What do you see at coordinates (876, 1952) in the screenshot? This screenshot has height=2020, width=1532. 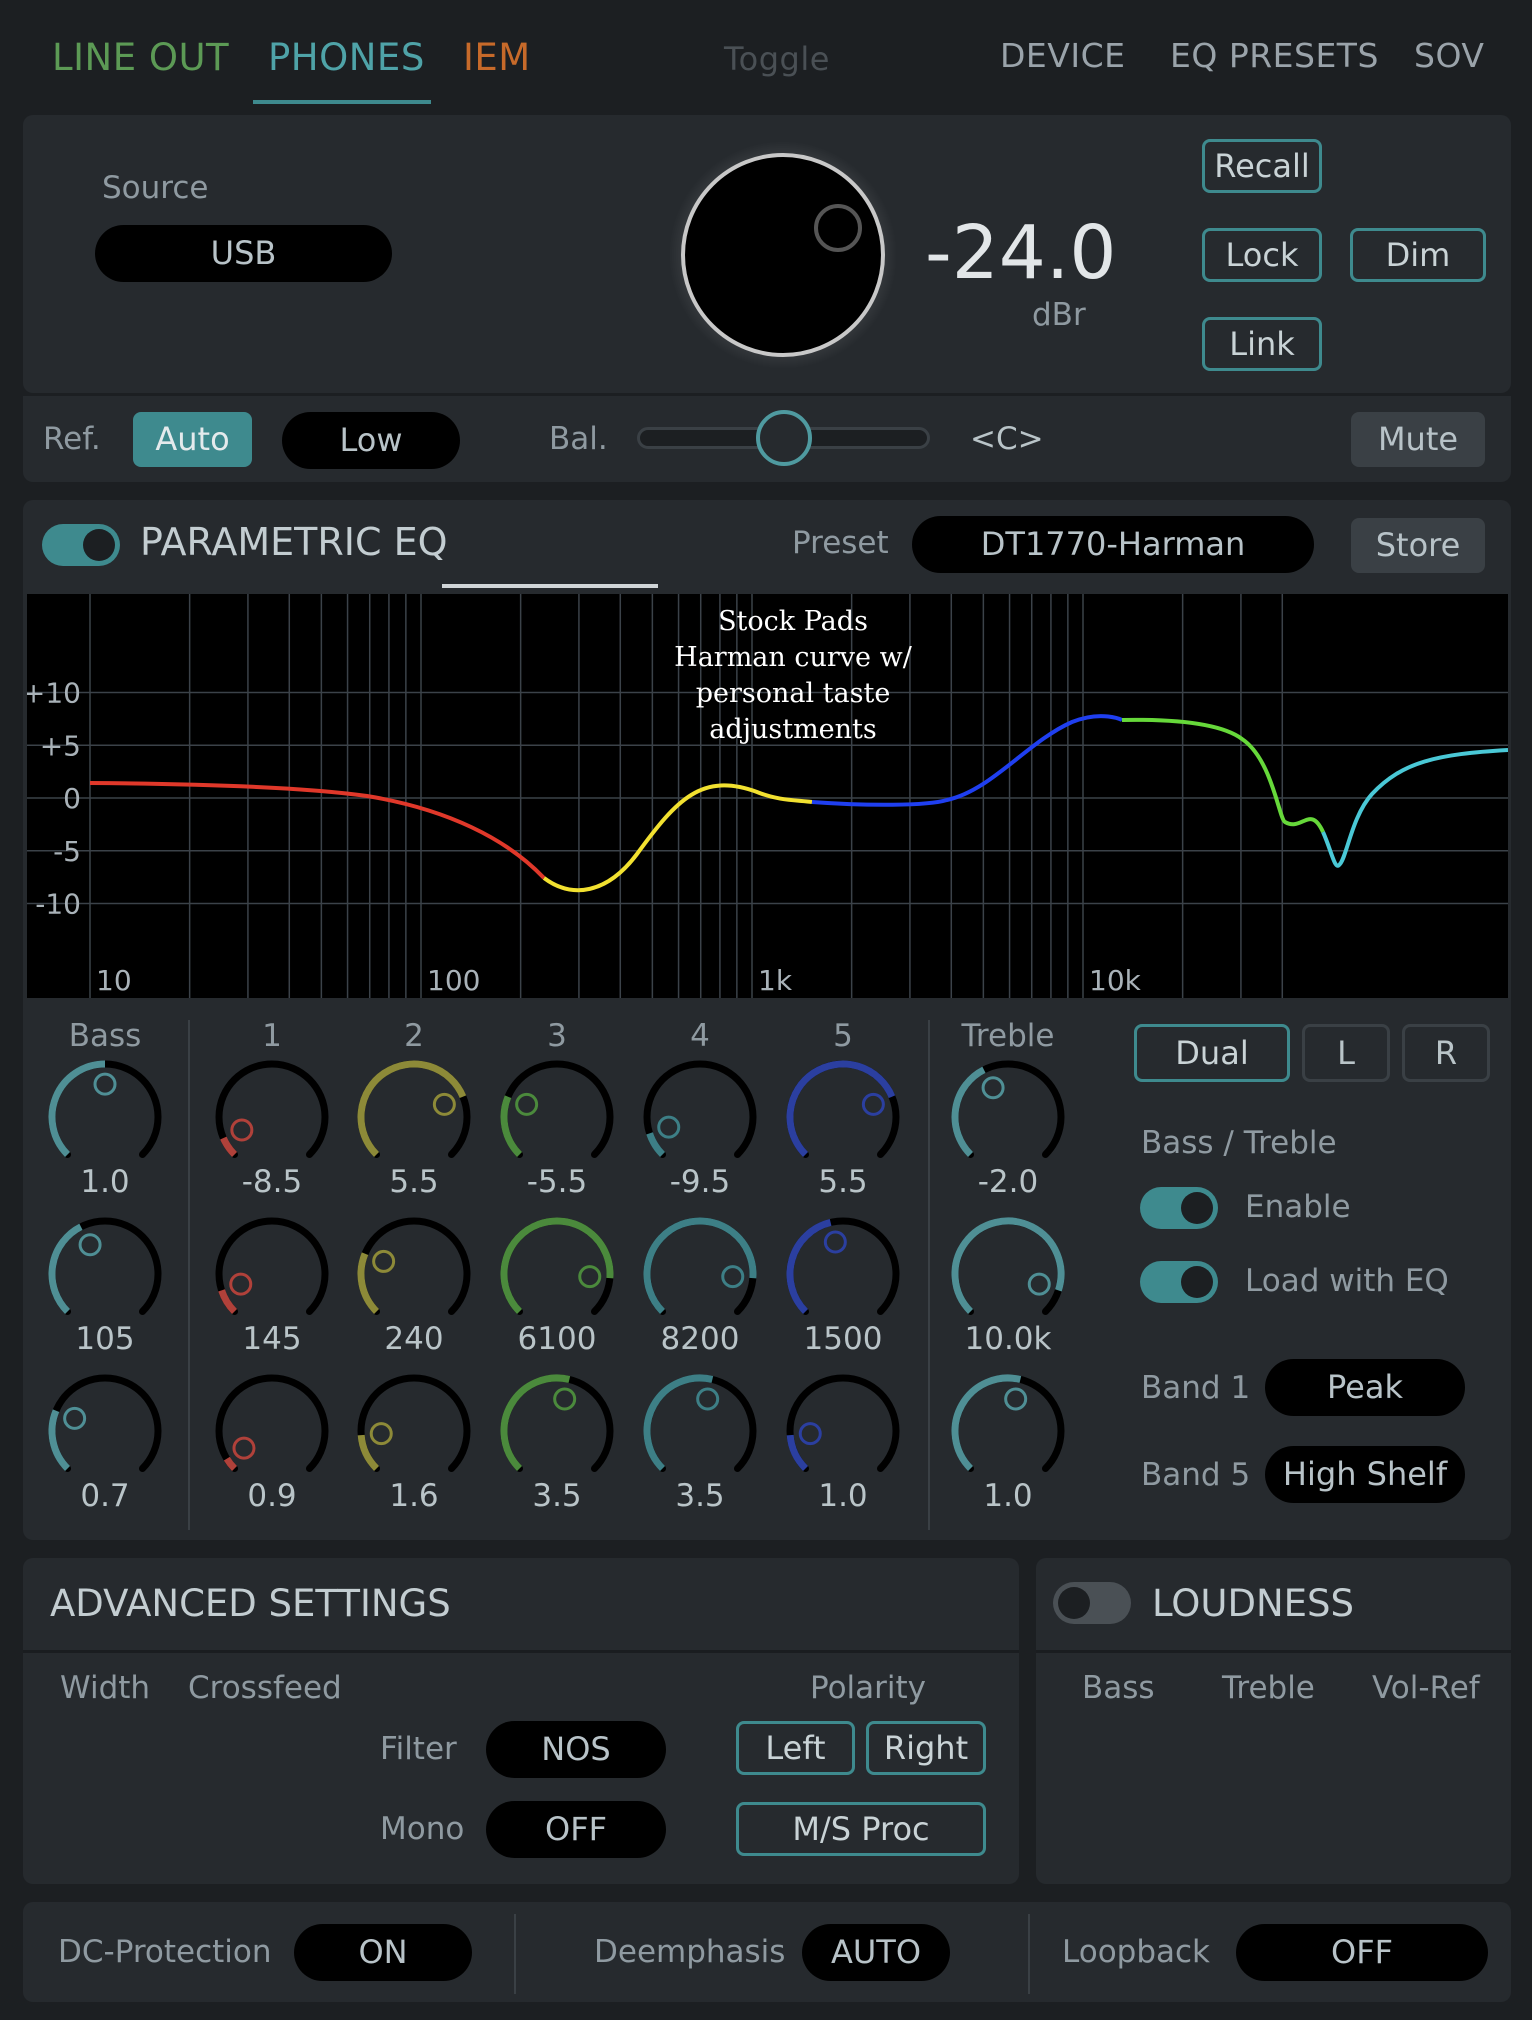 I see `deemphasis-select: AUTO` at bounding box center [876, 1952].